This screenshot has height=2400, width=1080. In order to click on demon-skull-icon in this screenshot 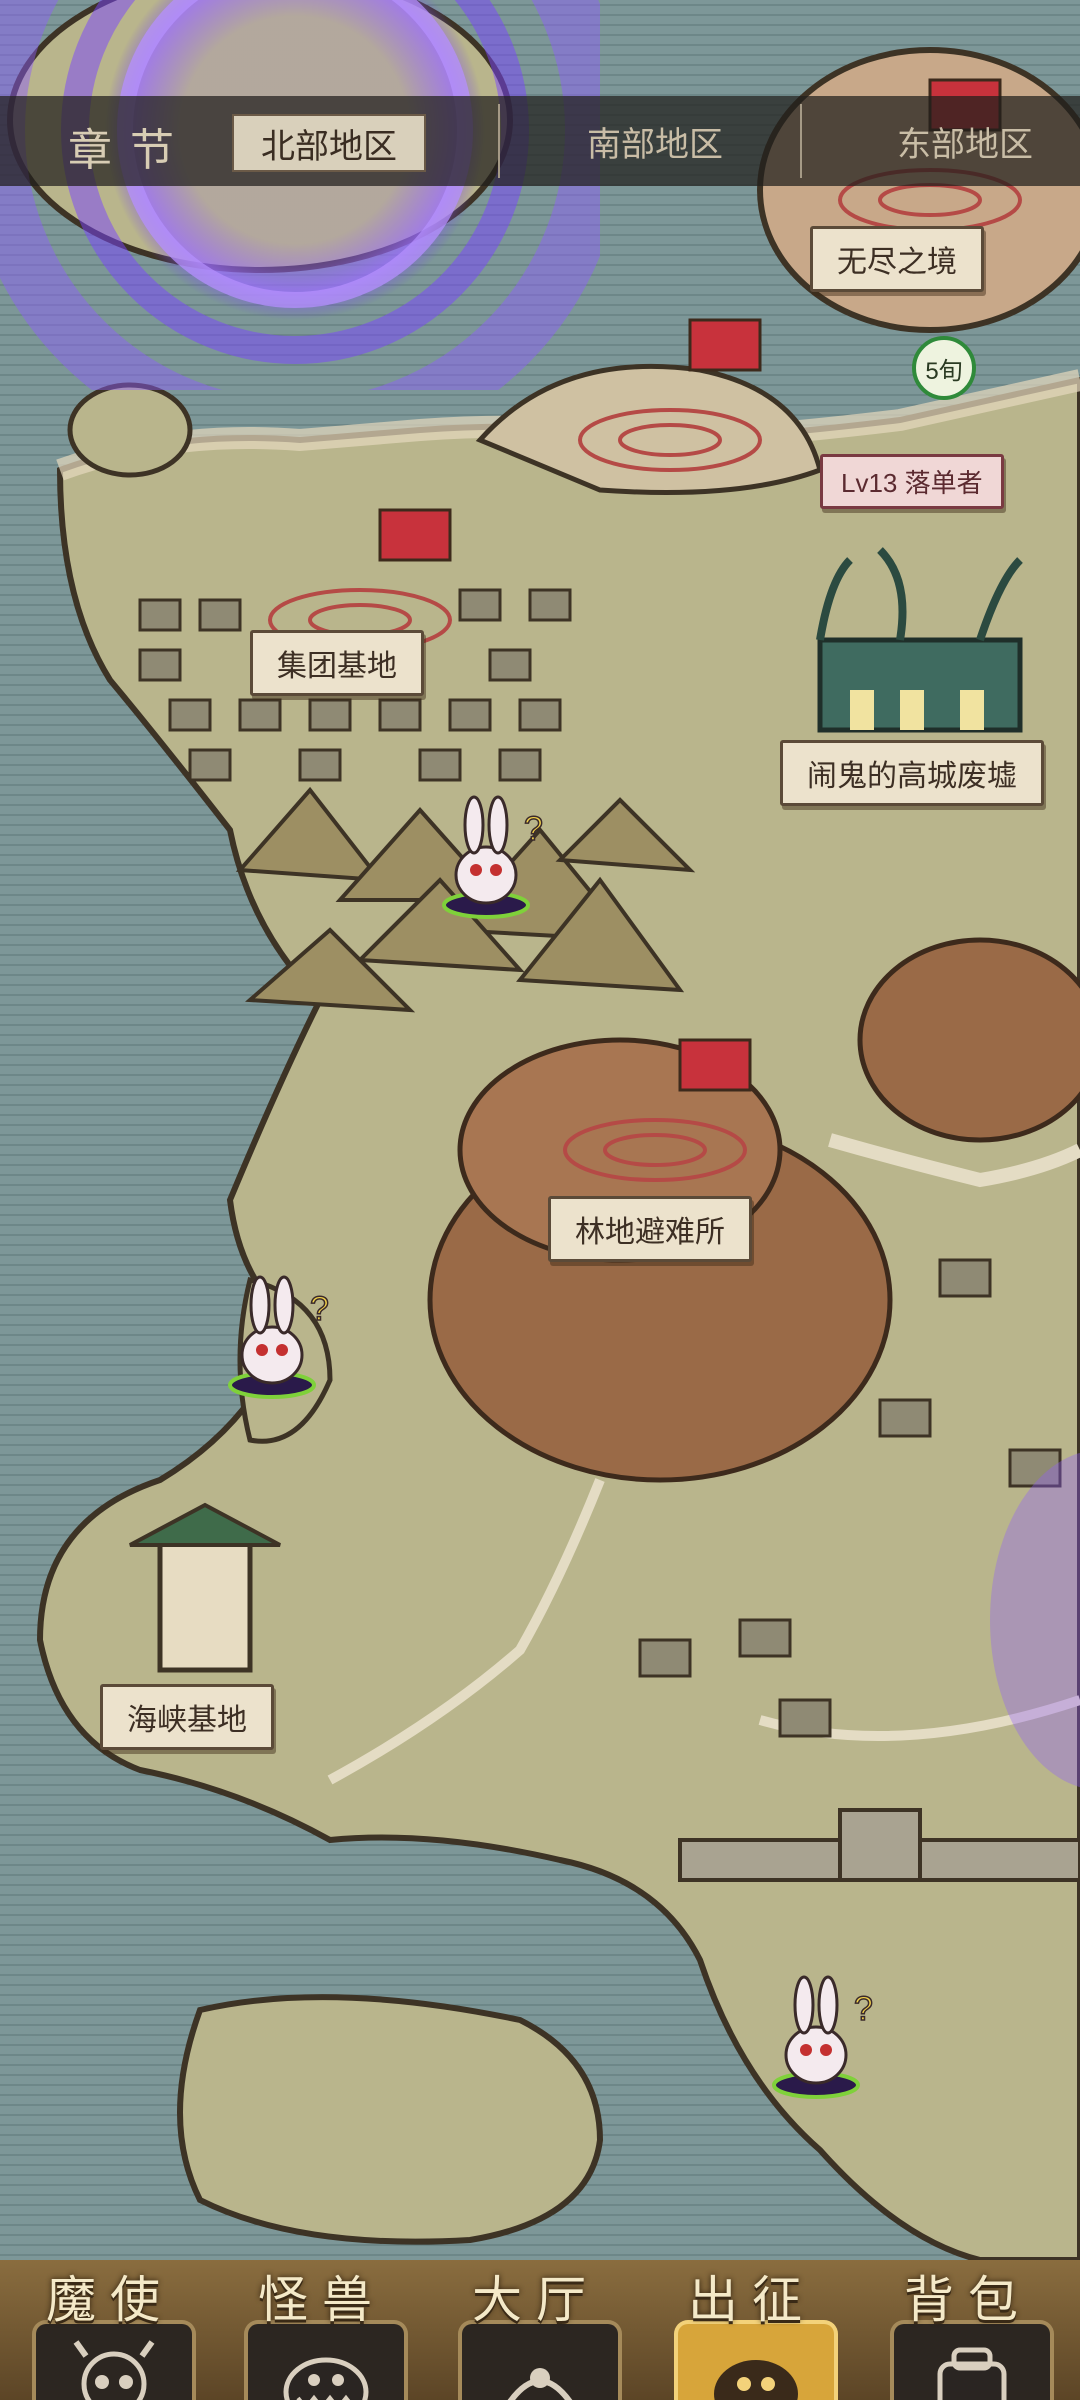, I will do `click(114, 2370)`.